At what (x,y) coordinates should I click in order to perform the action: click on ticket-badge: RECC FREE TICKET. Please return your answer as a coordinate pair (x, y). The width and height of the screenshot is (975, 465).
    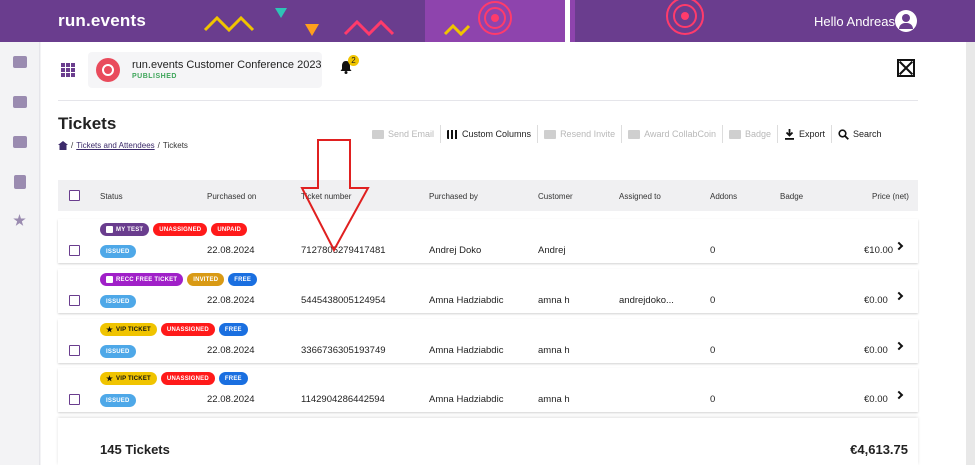
    Looking at the image, I should click on (142, 279).